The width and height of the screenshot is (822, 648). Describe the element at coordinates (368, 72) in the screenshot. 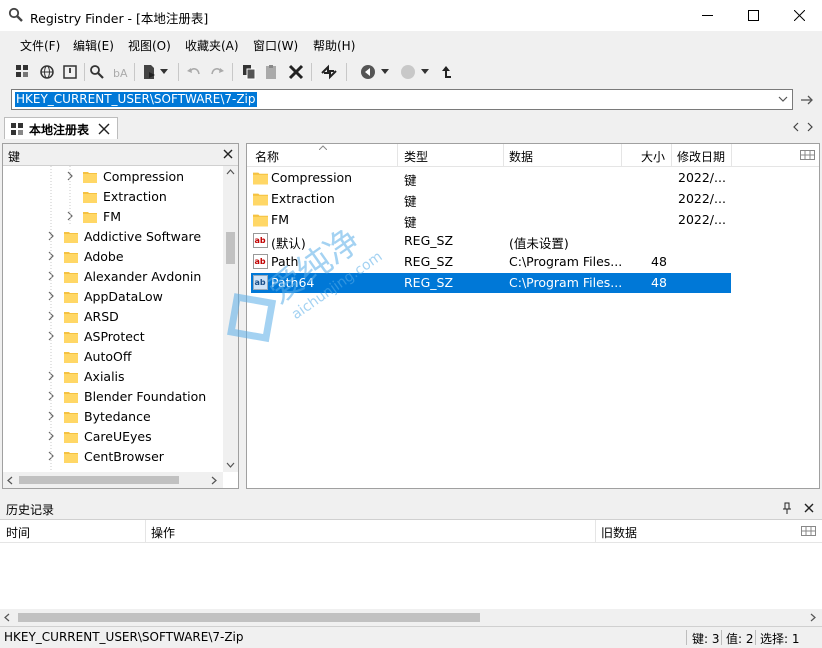

I see `back-button` at that location.